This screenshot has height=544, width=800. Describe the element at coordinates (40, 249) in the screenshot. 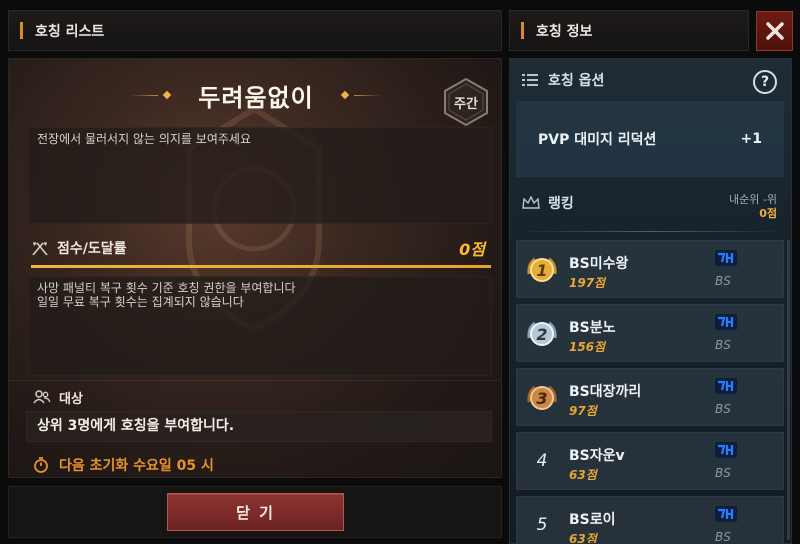

I see `crossed-flags-icon` at that location.